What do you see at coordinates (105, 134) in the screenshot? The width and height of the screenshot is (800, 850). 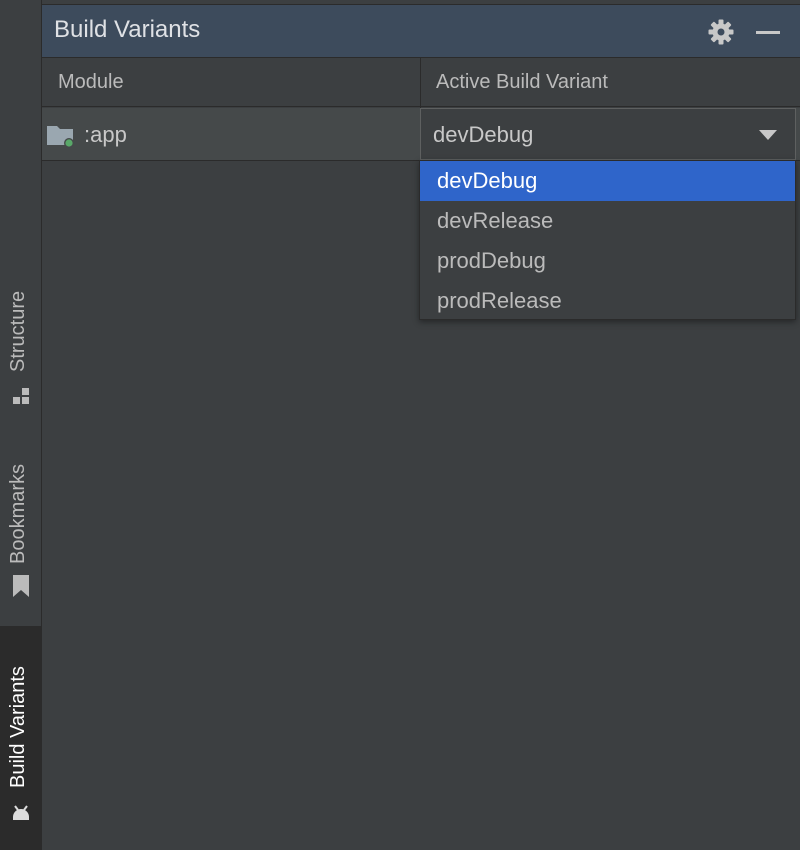 I see `module-name: :app` at bounding box center [105, 134].